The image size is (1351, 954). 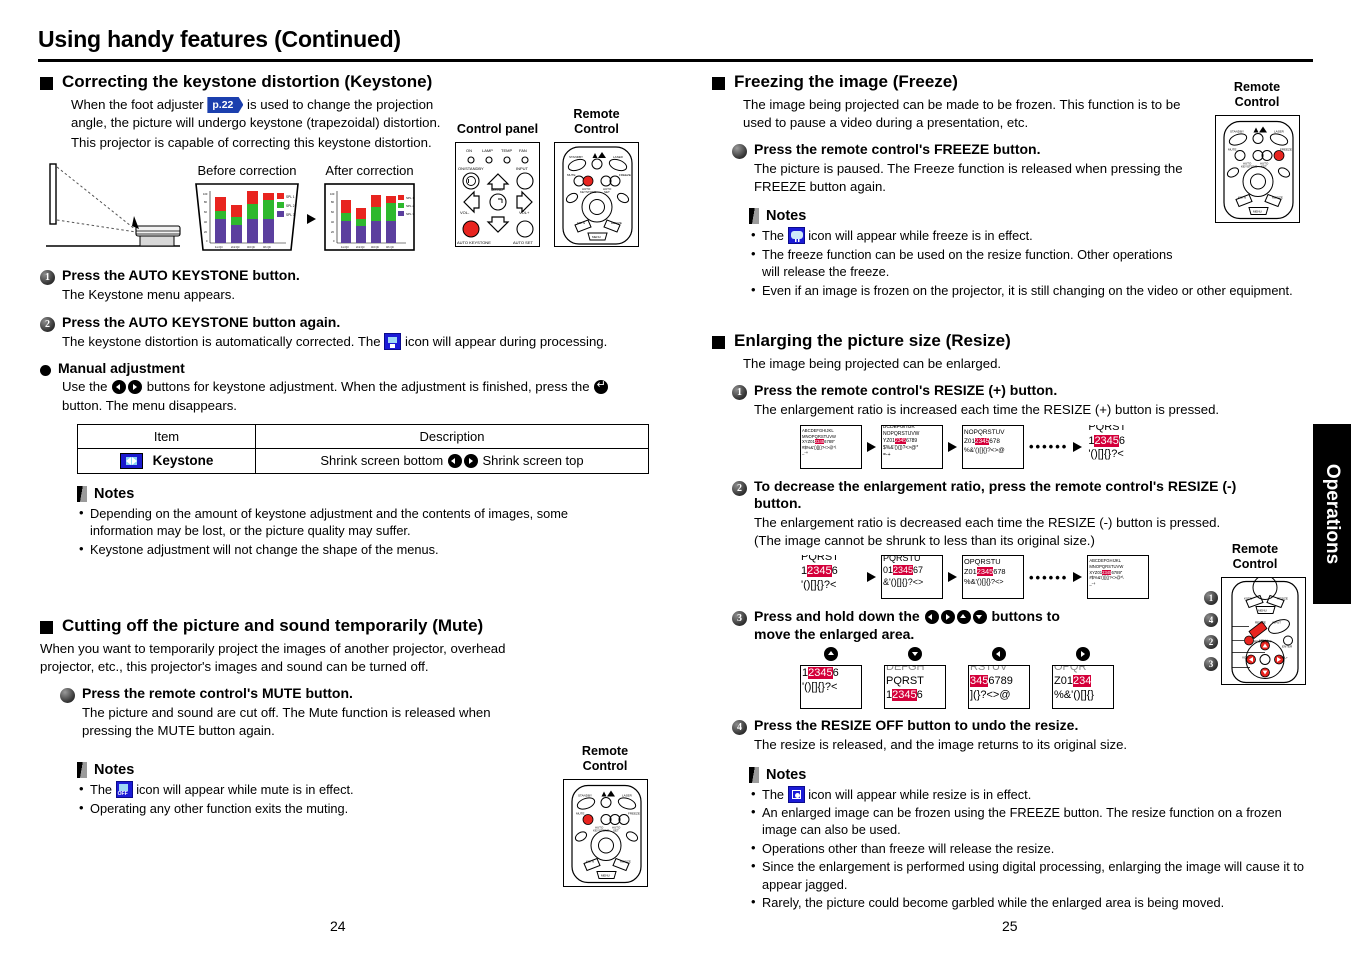 I want to click on right-arrow-icon, so click(x=470, y=461).